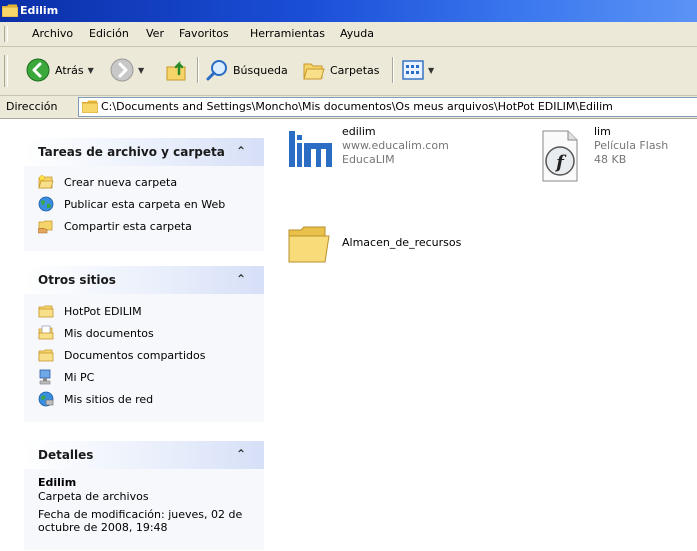 The width and height of the screenshot is (697, 551). What do you see at coordinates (52, 33) in the screenshot?
I see `menu-archivo: Archivo` at bounding box center [52, 33].